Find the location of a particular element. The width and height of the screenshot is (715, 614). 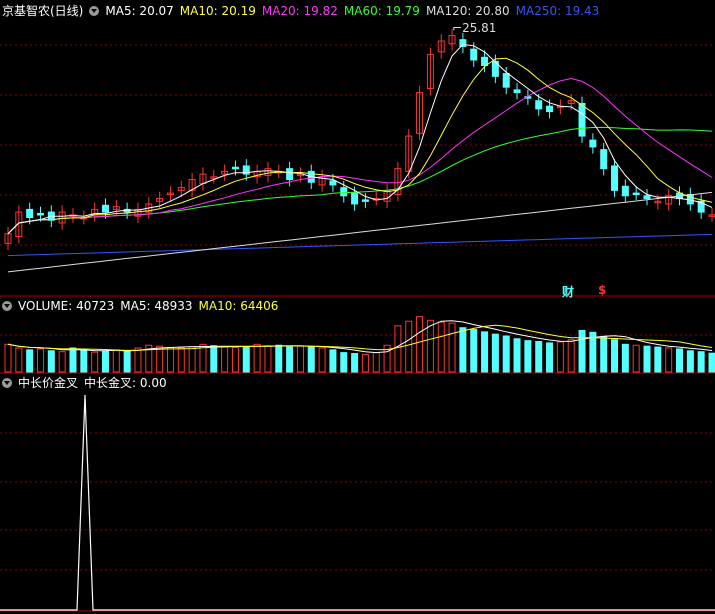

ma-legend-item-0: MA5: 20.07 is located at coordinates (139, 11).